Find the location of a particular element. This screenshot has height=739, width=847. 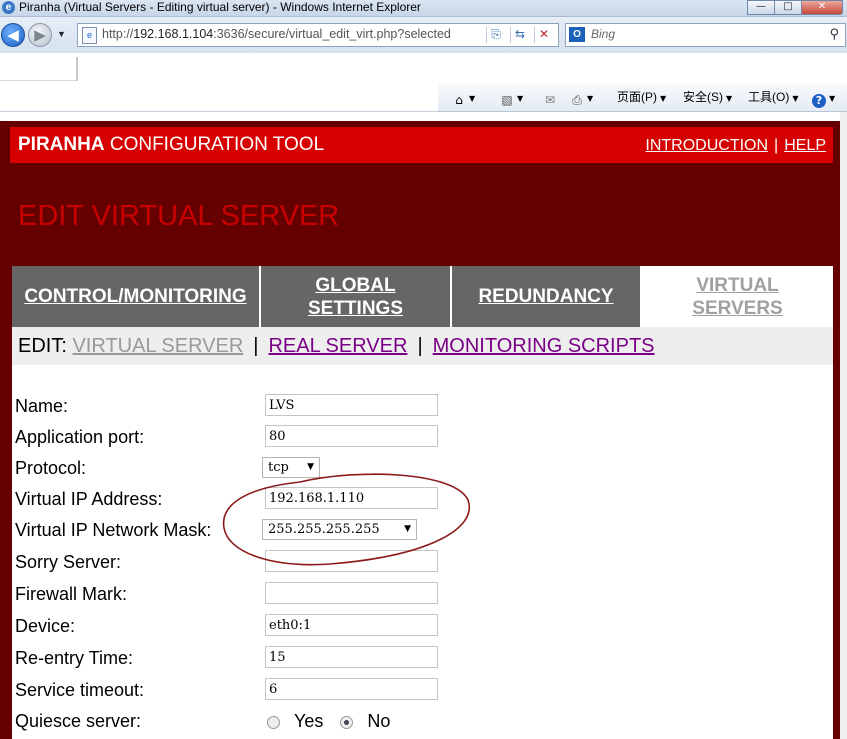

close-button: ✕ is located at coordinates (822, 7).